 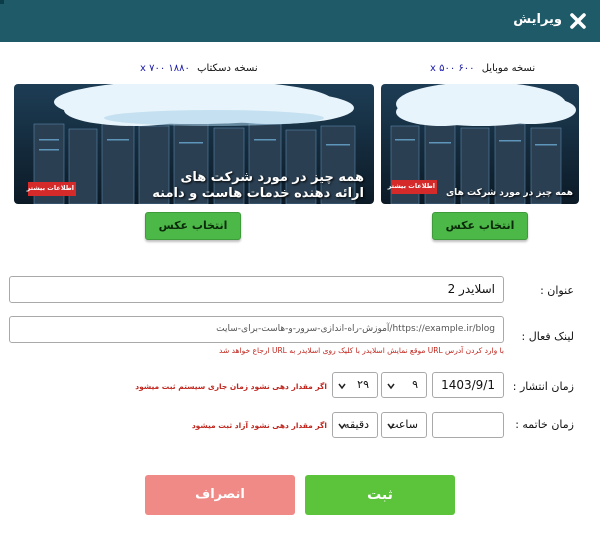 I want to click on publish-date-input: 1403/9/1, so click(x=468, y=385).